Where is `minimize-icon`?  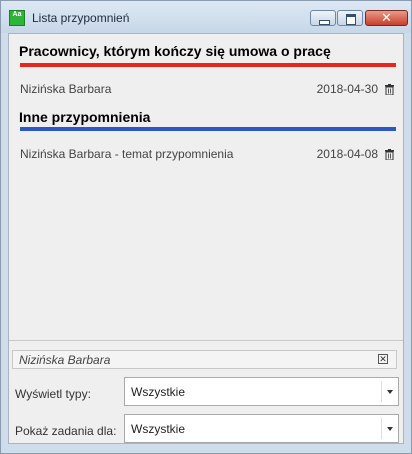 minimize-icon is located at coordinates (324, 22).